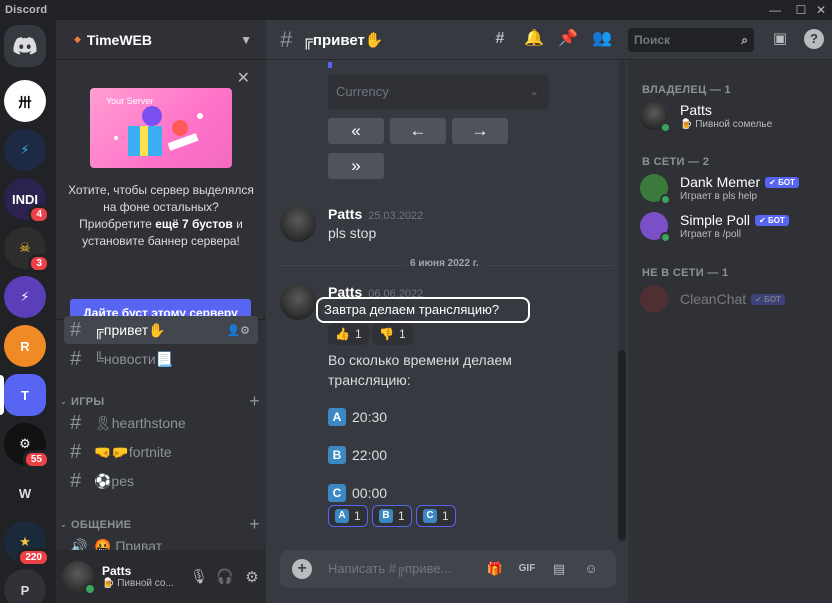 Image resolution: width=832 pixels, height=603 pixels. What do you see at coordinates (161, 330) in the screenshot?
I see `channel-privet: # ╔привет✋ 👤⚙` at bounding box center [161, 330].